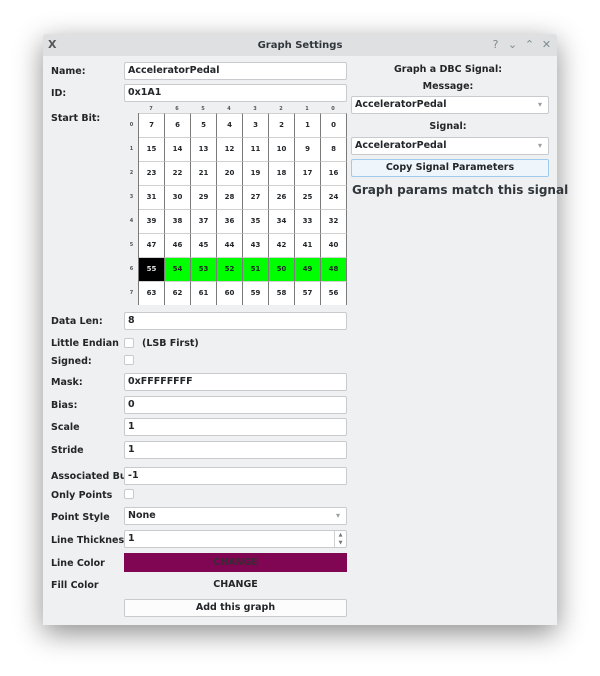  I want to click on bit-cell: 37, so click(204, 221).